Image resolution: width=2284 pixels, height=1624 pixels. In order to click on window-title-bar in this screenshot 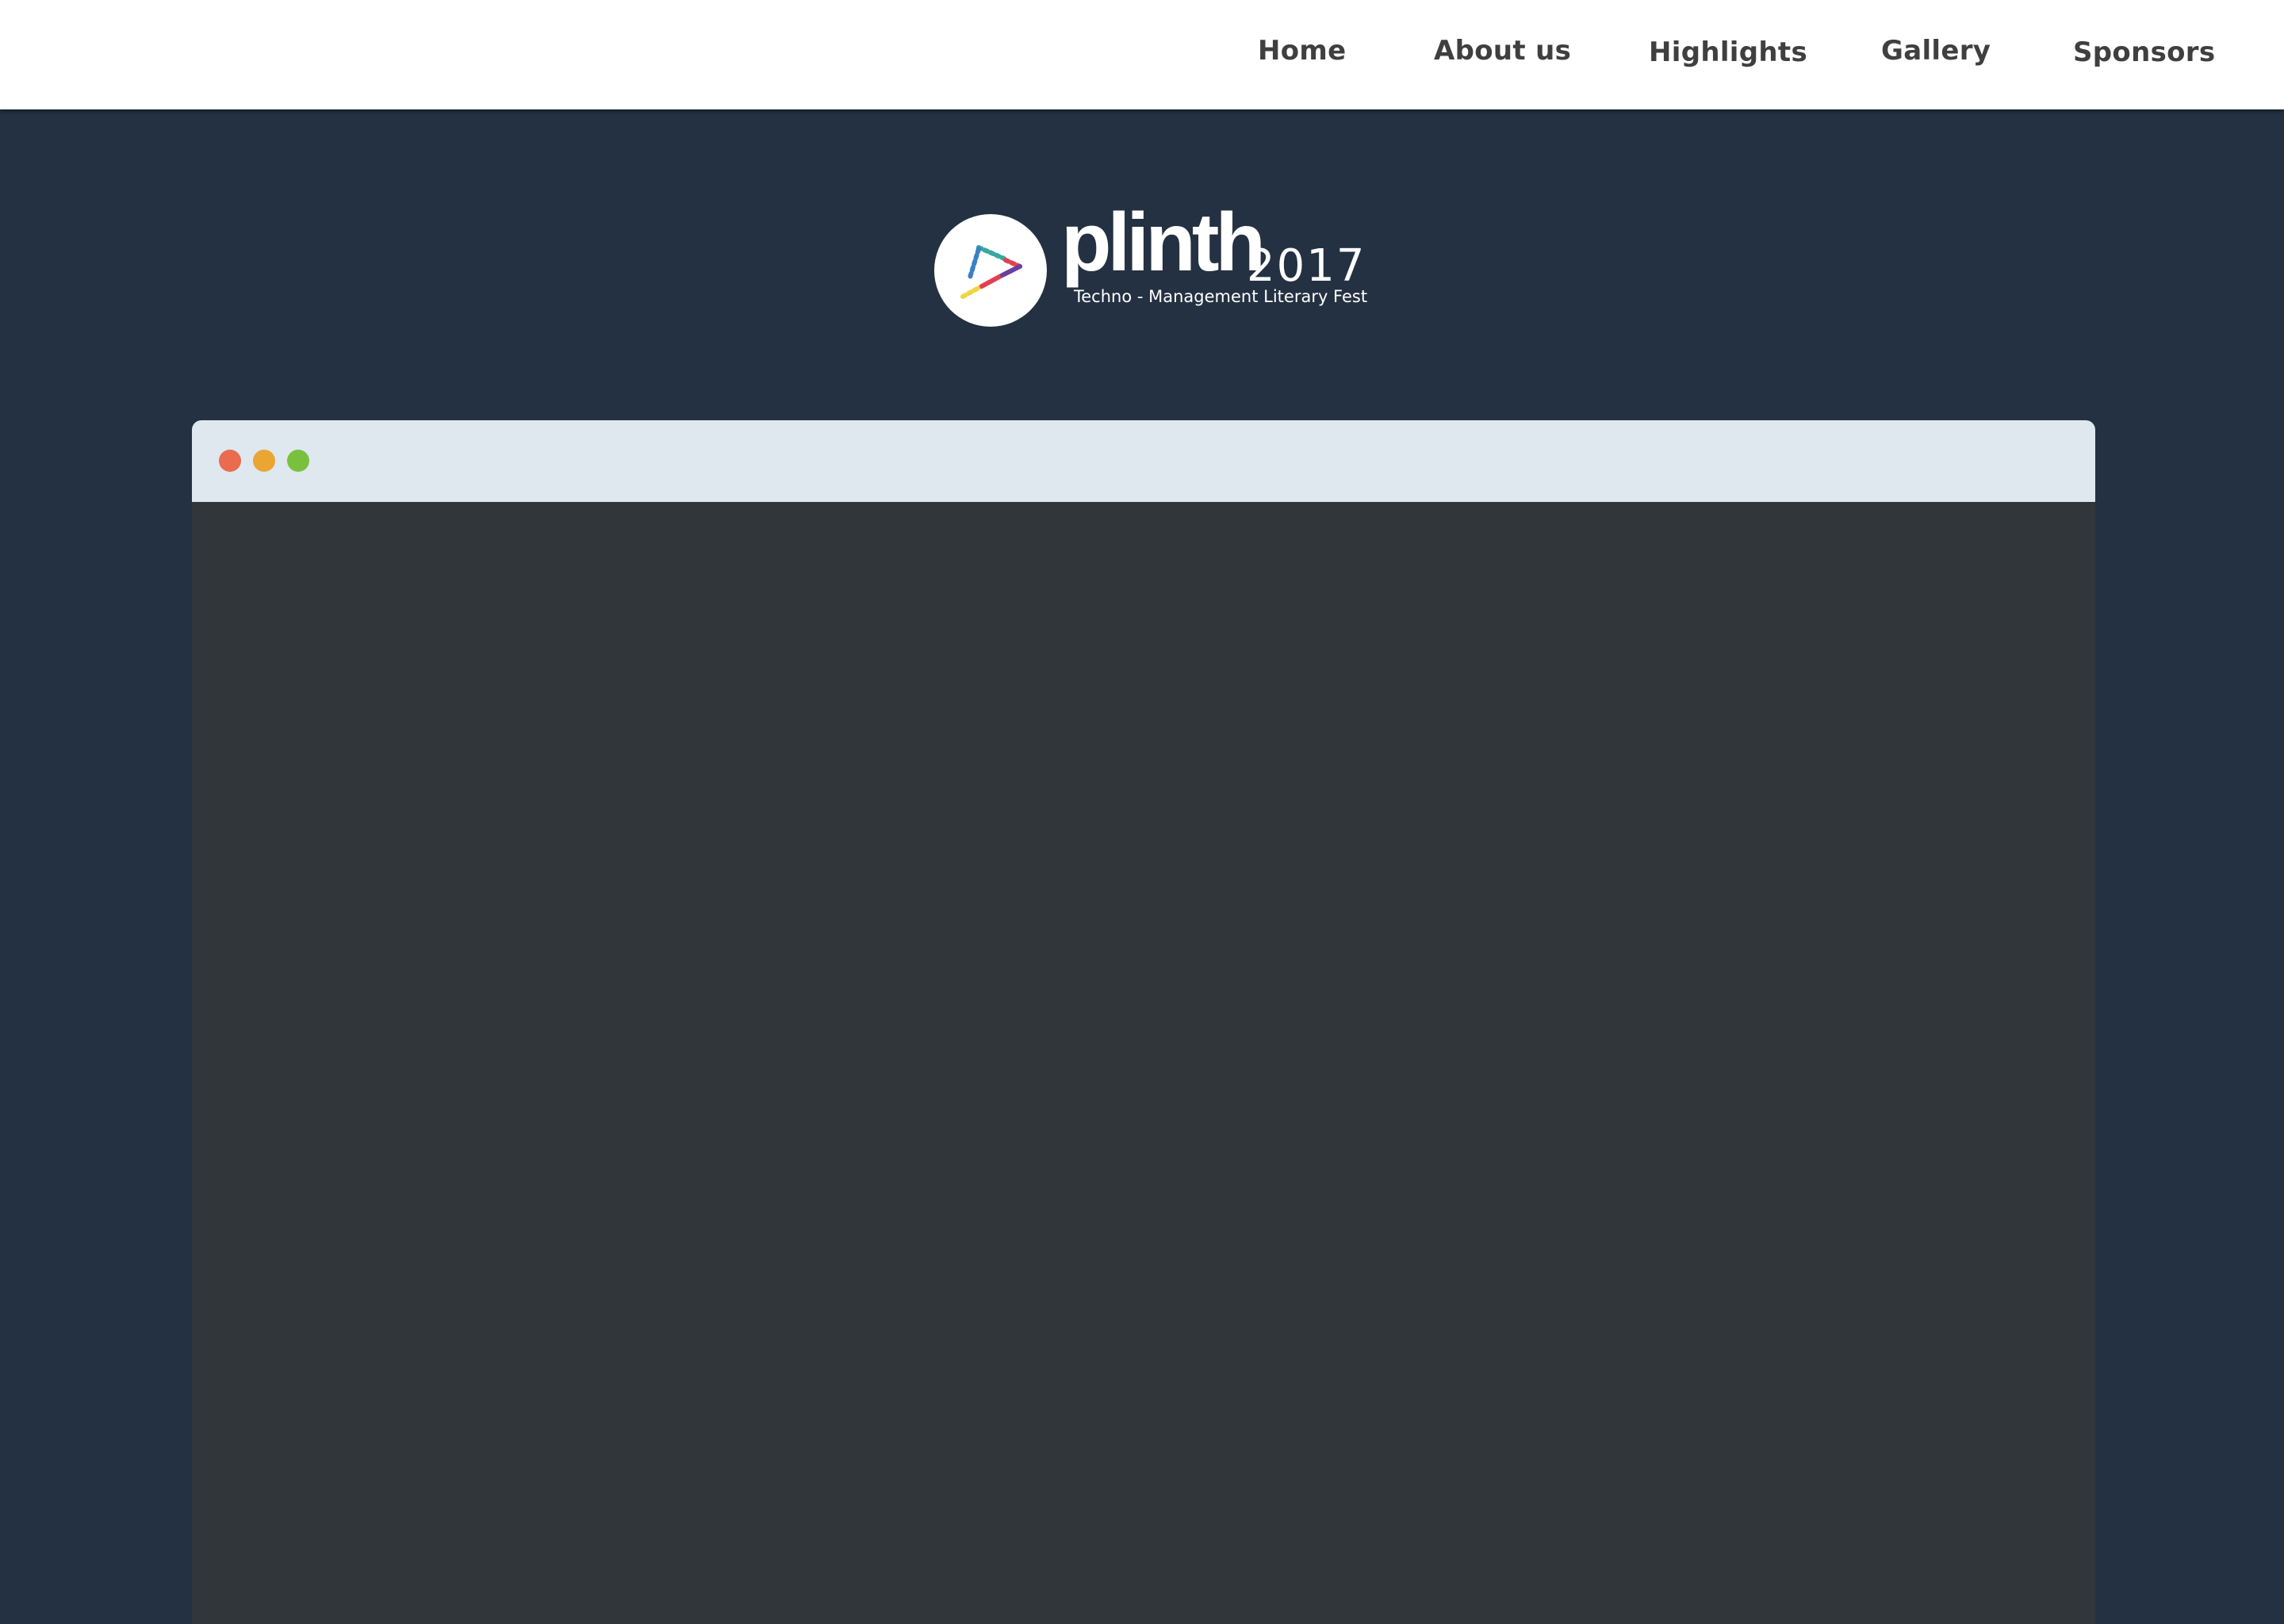, I will do `click(1143, 461)`.